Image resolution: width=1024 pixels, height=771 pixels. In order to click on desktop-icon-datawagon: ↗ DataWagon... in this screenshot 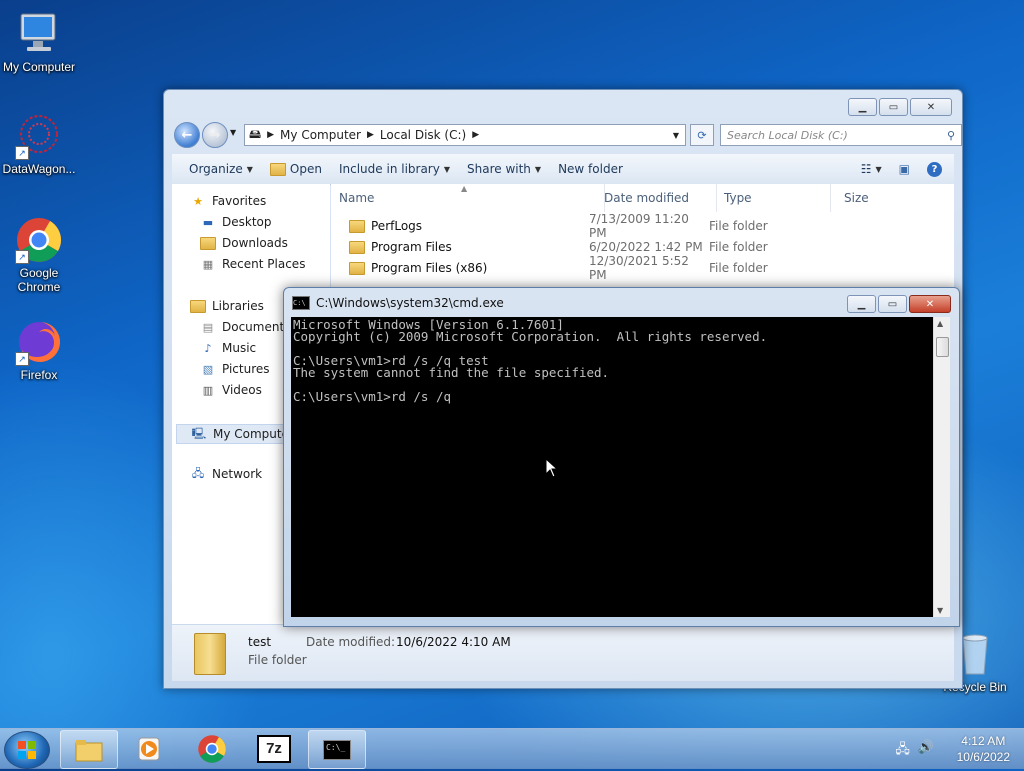, I will do `click(39, 144)`.